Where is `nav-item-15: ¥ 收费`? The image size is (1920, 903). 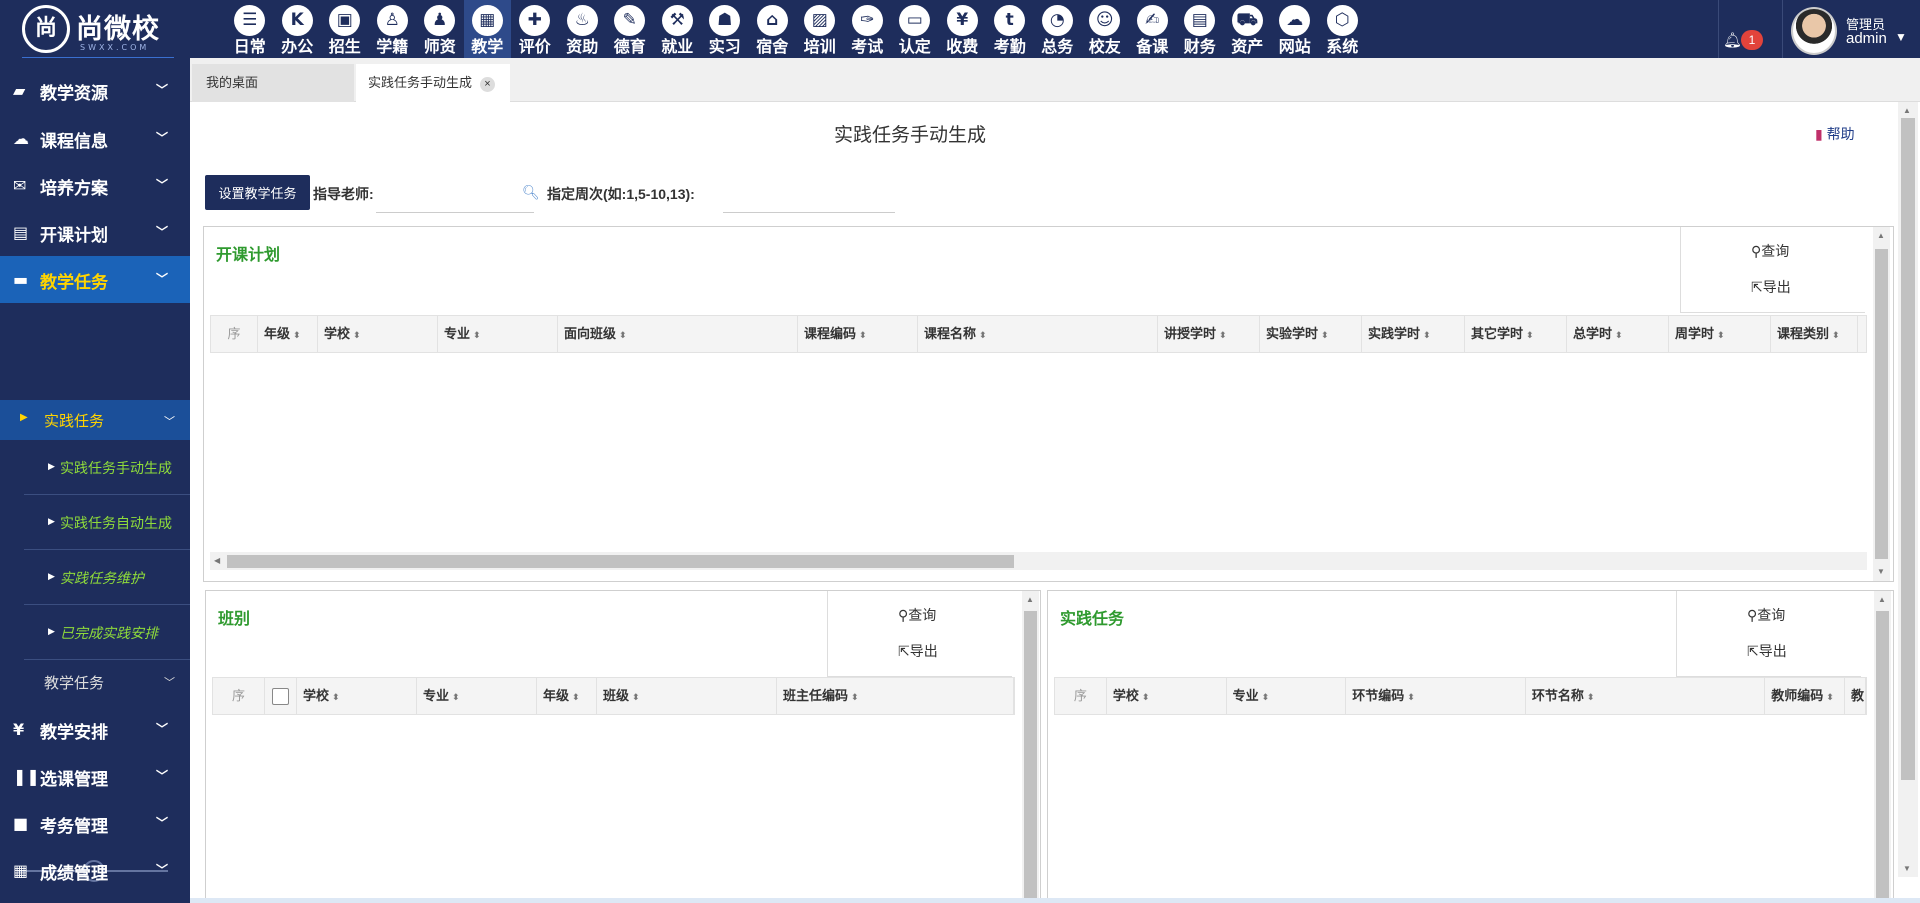
nav-item-15: ¥ 收费 is located at coordinates (963, 29).